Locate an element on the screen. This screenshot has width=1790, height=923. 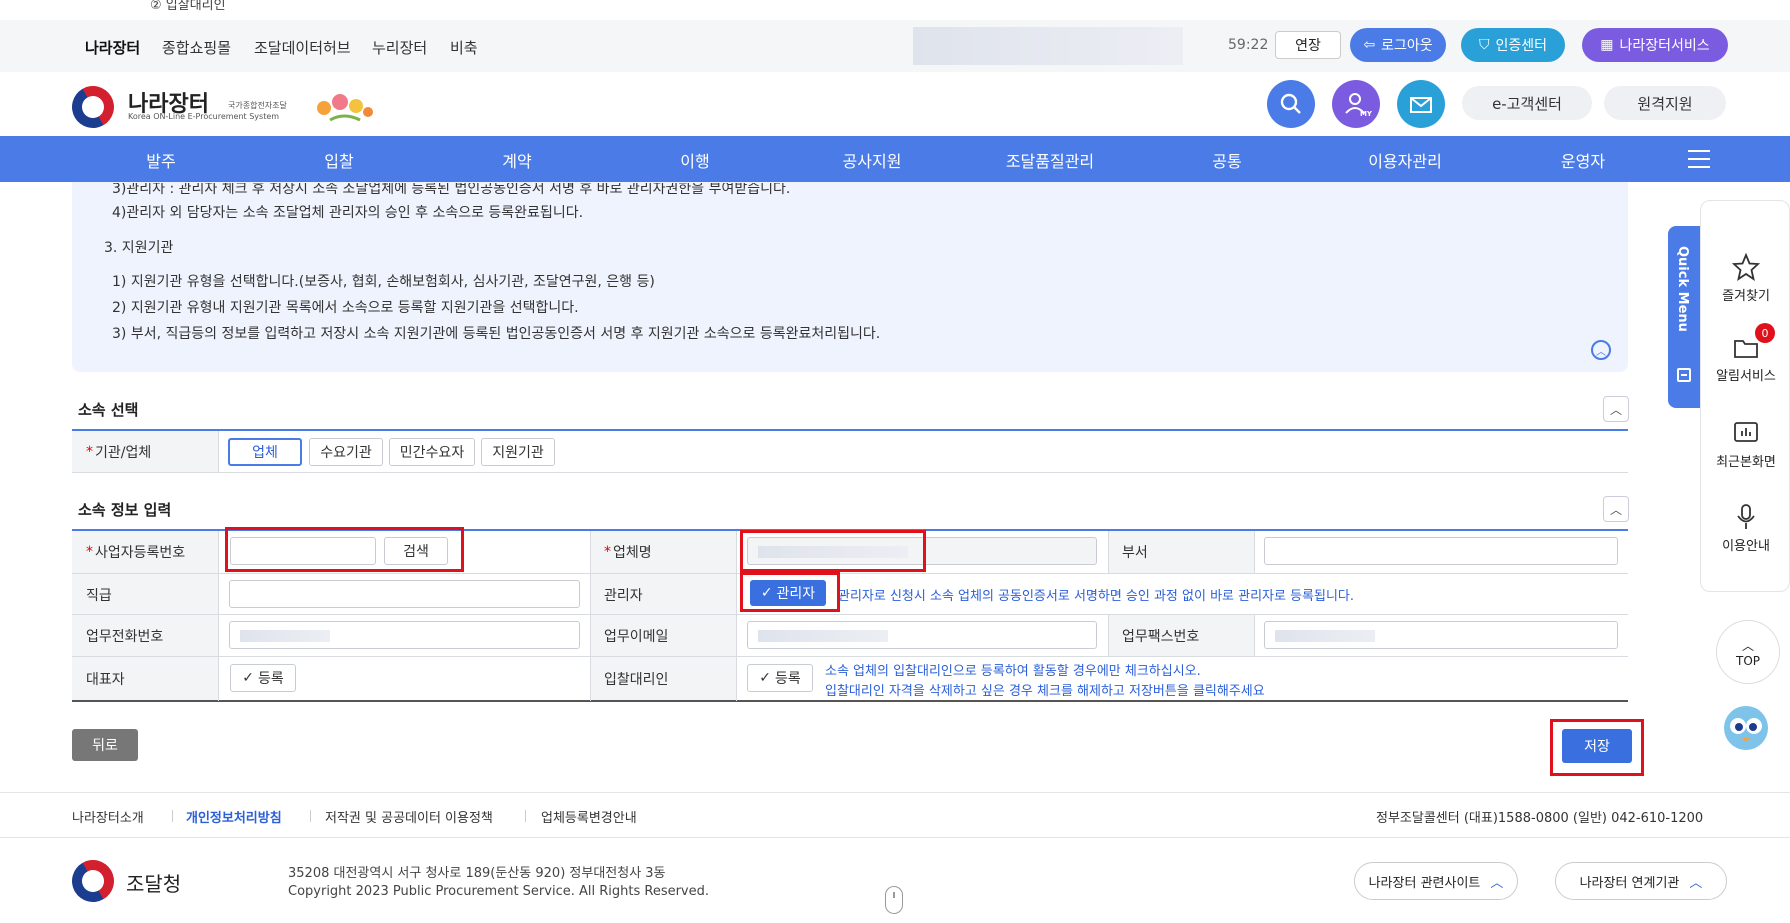
section-divider is located at coordinates (850, 430).